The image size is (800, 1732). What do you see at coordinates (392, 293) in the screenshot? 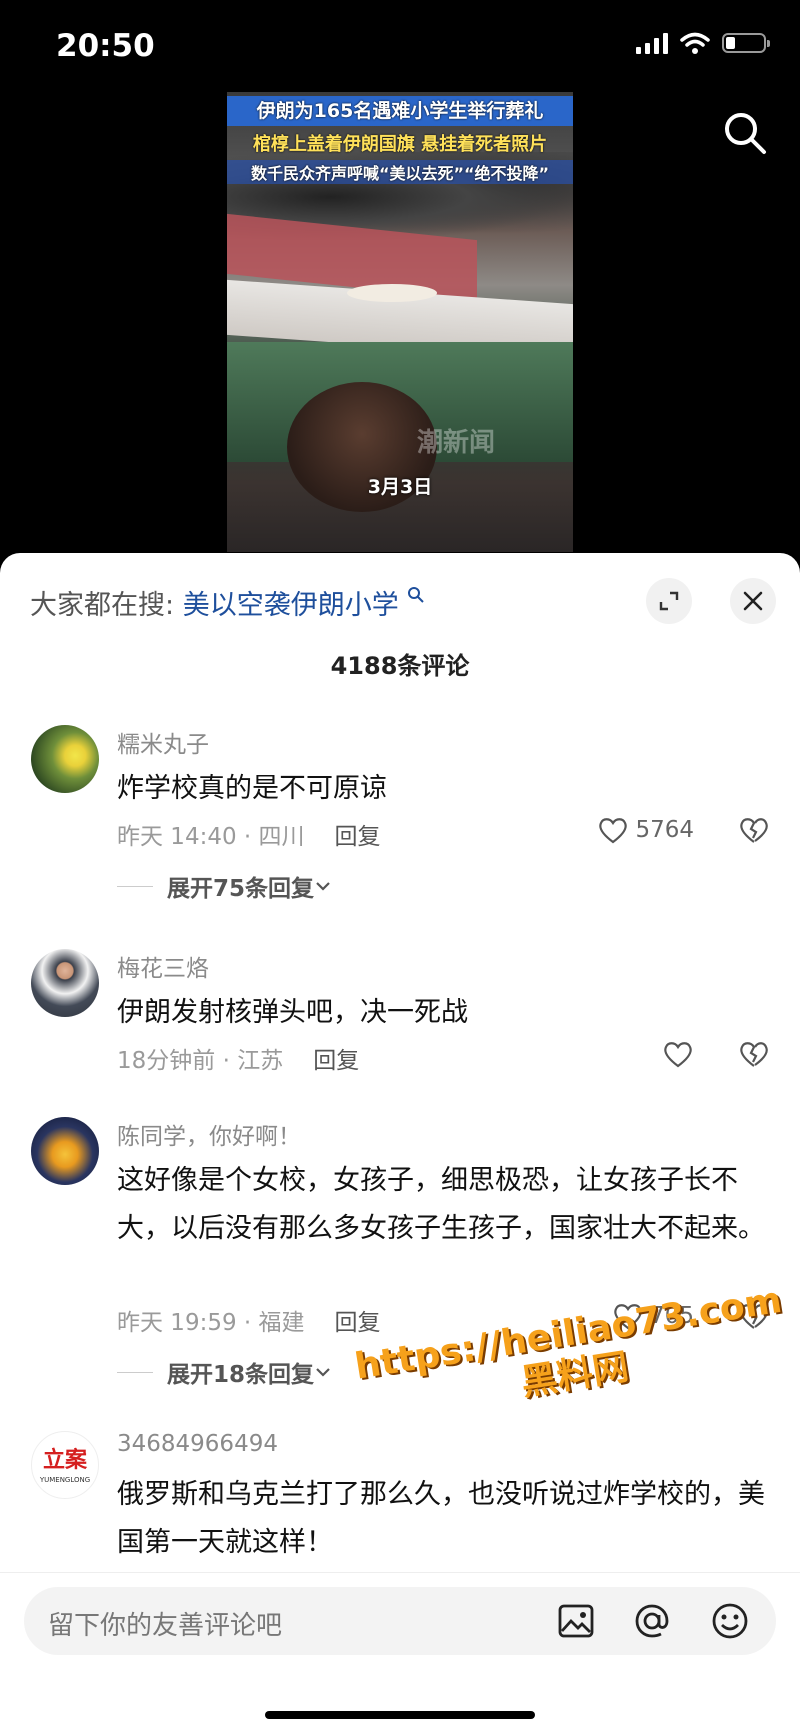
I see `video-scene` at bounding box center [392, 293].